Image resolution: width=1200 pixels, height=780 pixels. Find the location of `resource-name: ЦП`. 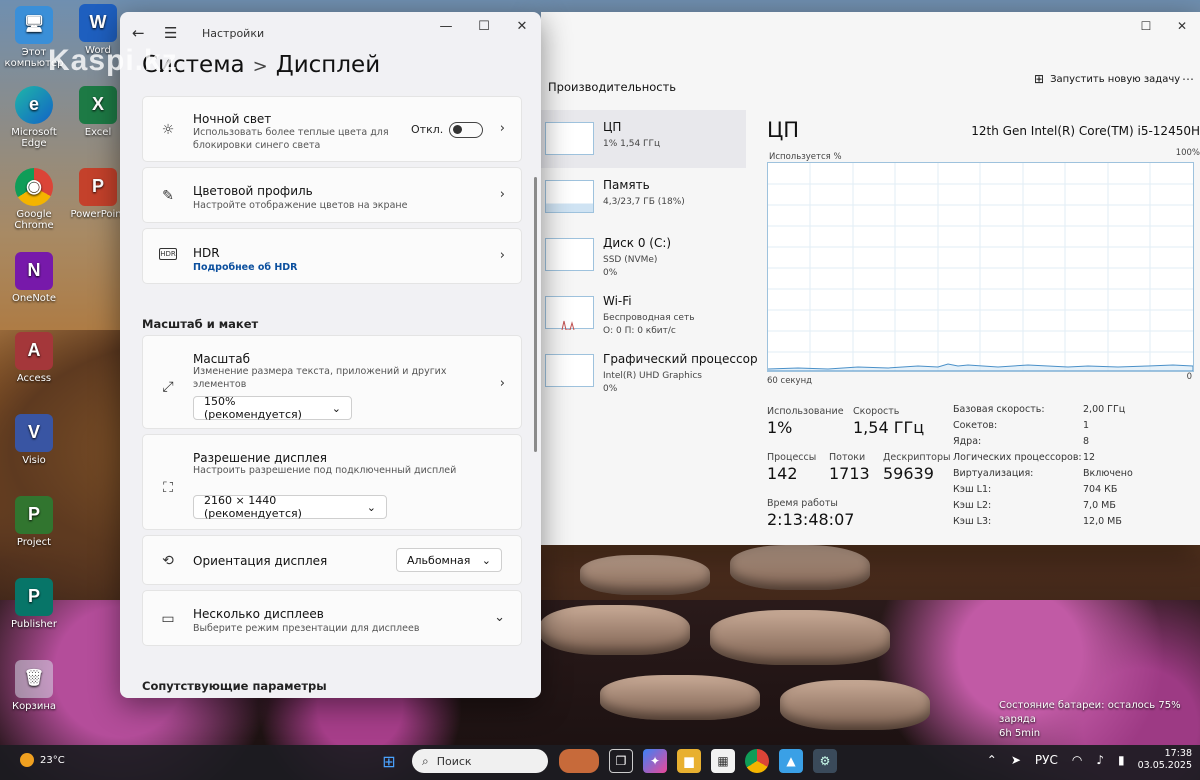

resource-name: ЦП is located at coordinates (612, 127).